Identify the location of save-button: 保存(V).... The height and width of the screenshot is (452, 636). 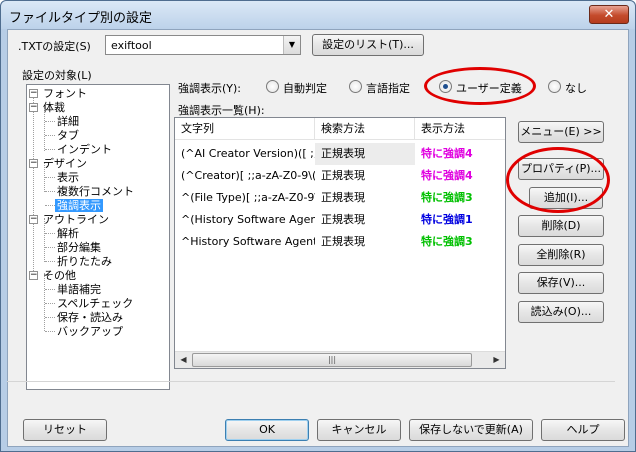
(561, 283).